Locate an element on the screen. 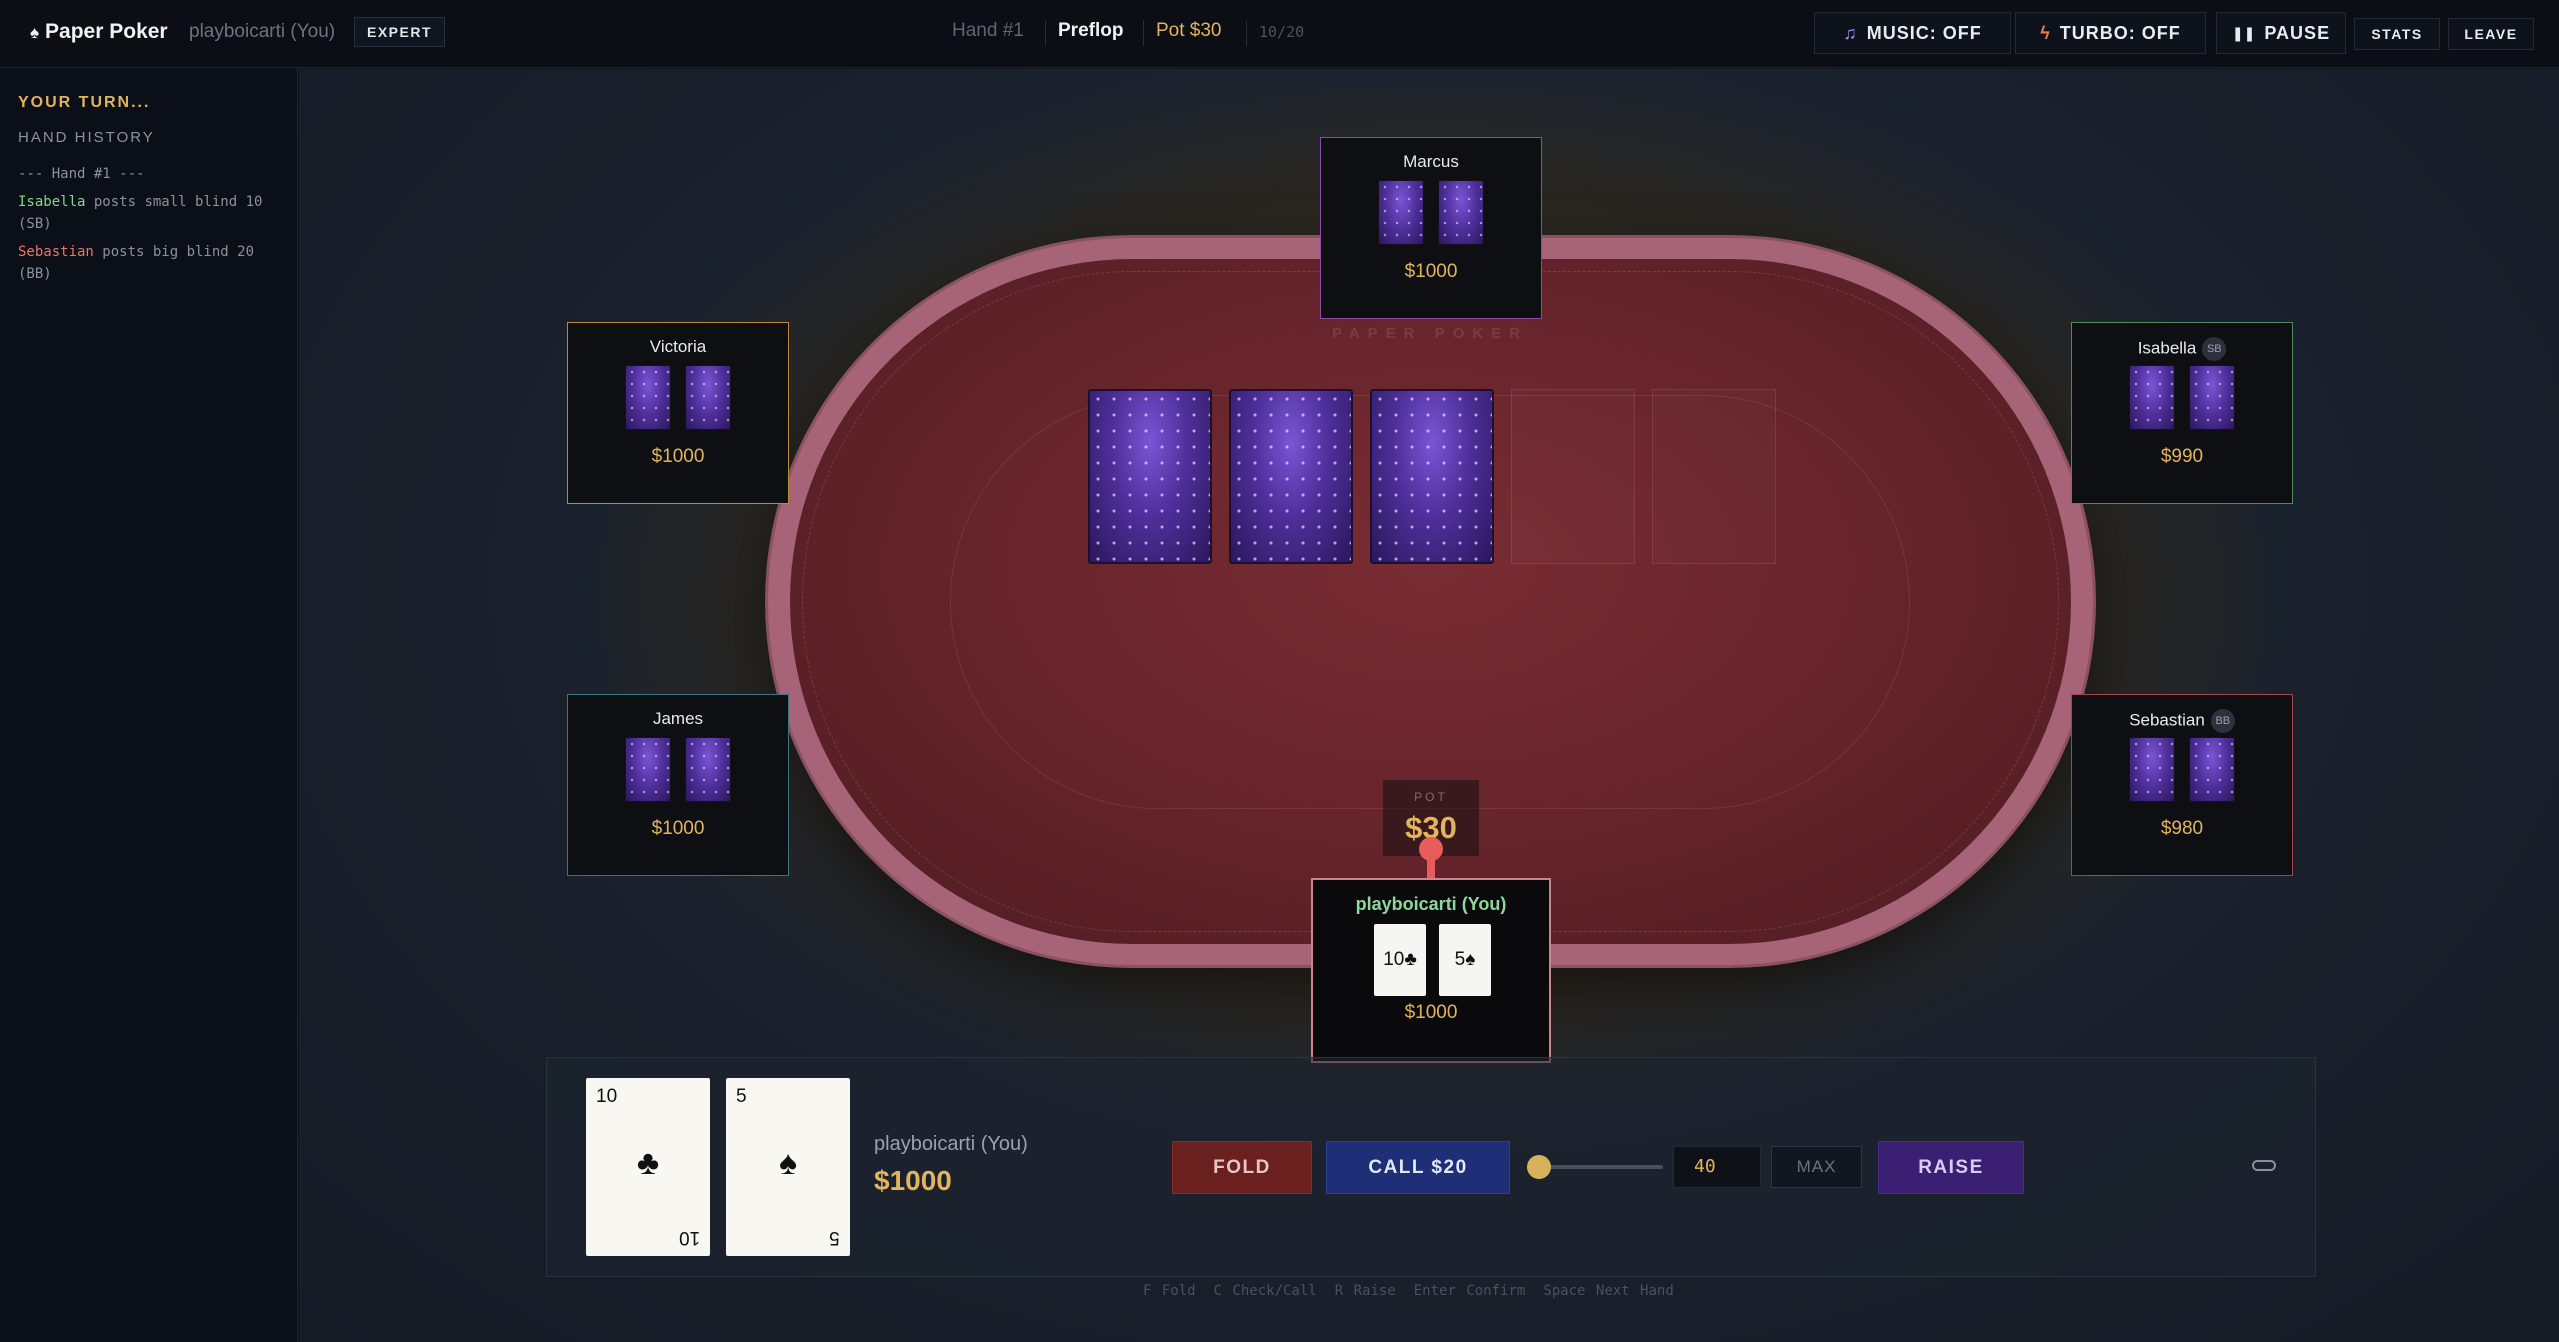  brand-name: Paper Poker is located at coordinates (106, 31).